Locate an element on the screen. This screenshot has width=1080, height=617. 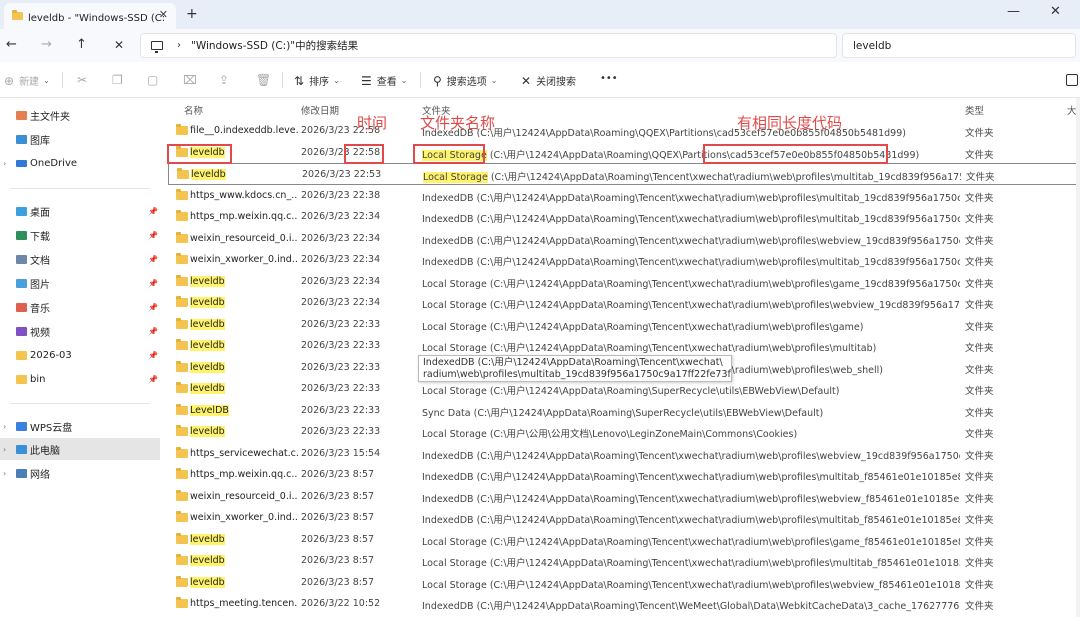
tab-search-results: leveldb - "Windows-SSD (C:)"中 ✕ is located at coordinates (90, 16).